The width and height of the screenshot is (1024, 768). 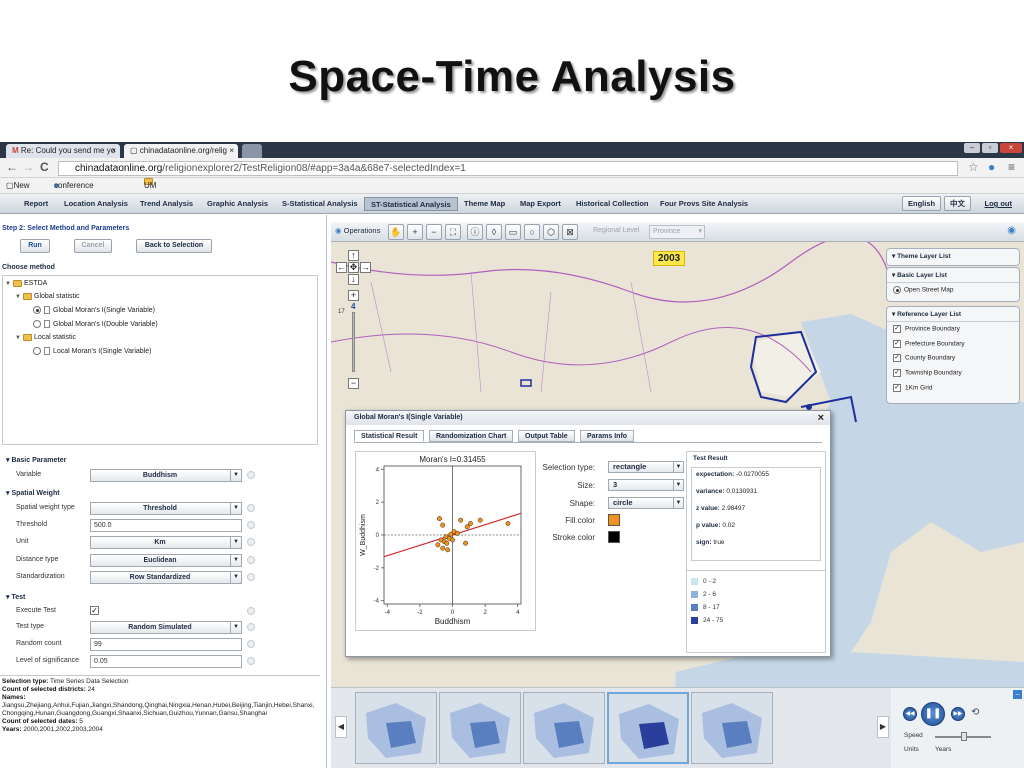 What do you see at coordinates (646, 467) in the screenshot?
I see `selection-type-select: rectangle ▼` at bounding box center [646, 467].